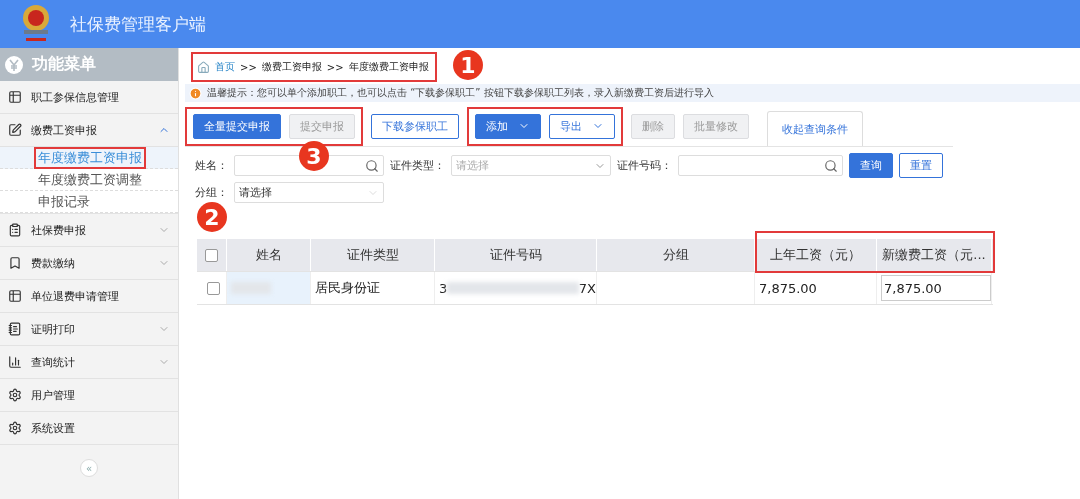 This screenshot has height=499, width=1080. What do you see at coordinates (15, 230) in the screenshot?
I see `clipboard-icon` at bounding box center [15, 230].